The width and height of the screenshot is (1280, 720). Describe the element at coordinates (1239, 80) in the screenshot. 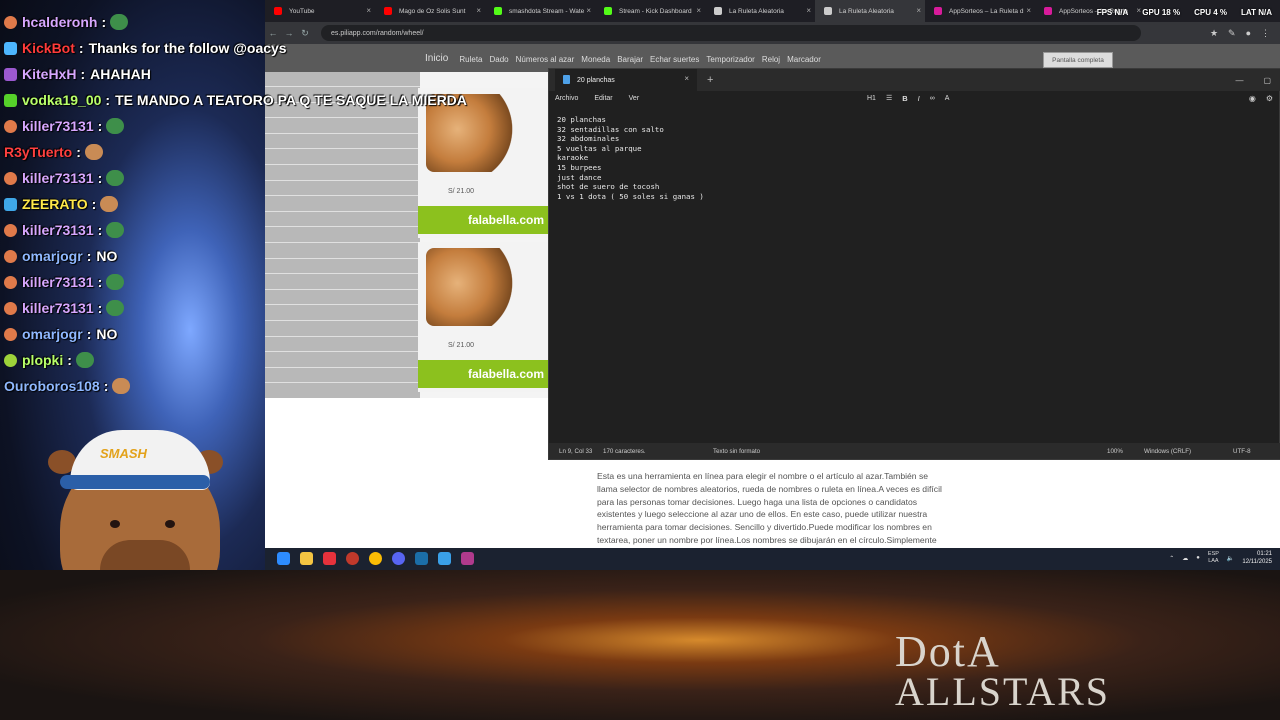

I see `minimize-icon: —` at that location.